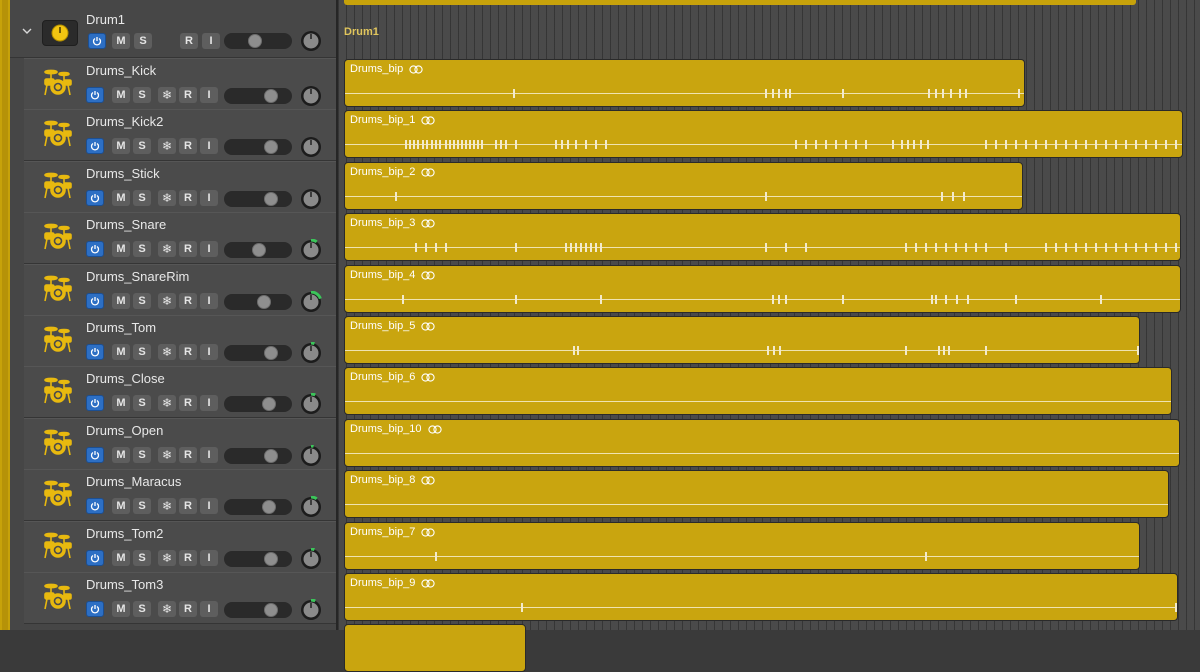  I want to click on audio-region: Drums_bip_2, so click(683, 186).